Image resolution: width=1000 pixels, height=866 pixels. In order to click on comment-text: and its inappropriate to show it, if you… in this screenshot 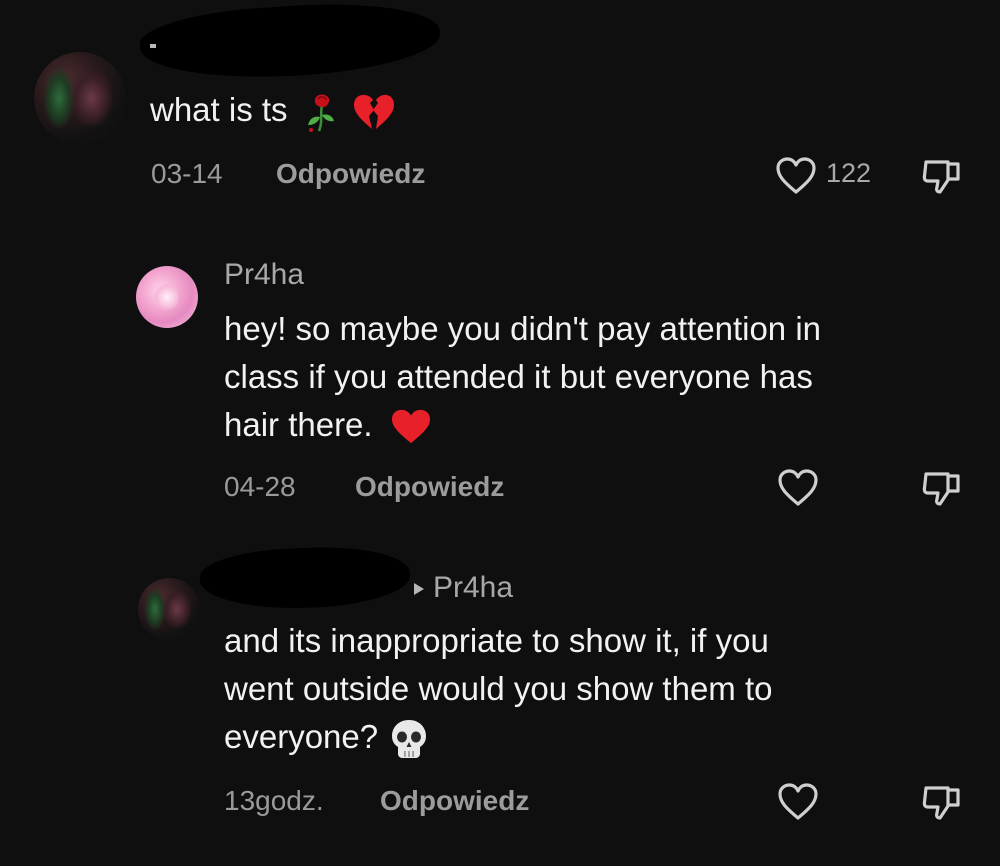, I will do `click(498, 689)`.